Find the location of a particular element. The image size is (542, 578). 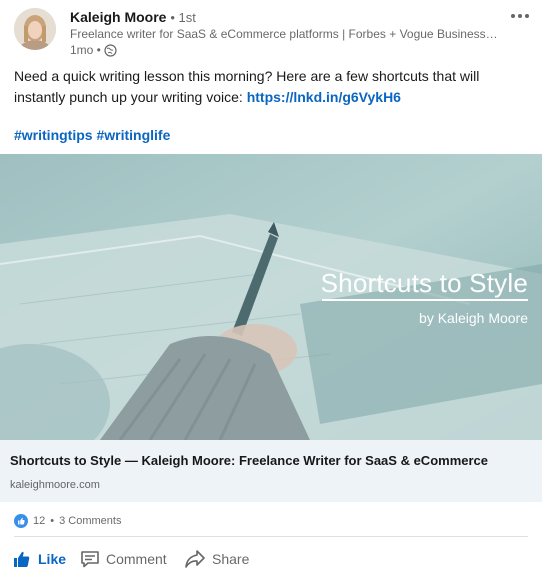

comment-label: Comment is located at coordinates (136, 559).